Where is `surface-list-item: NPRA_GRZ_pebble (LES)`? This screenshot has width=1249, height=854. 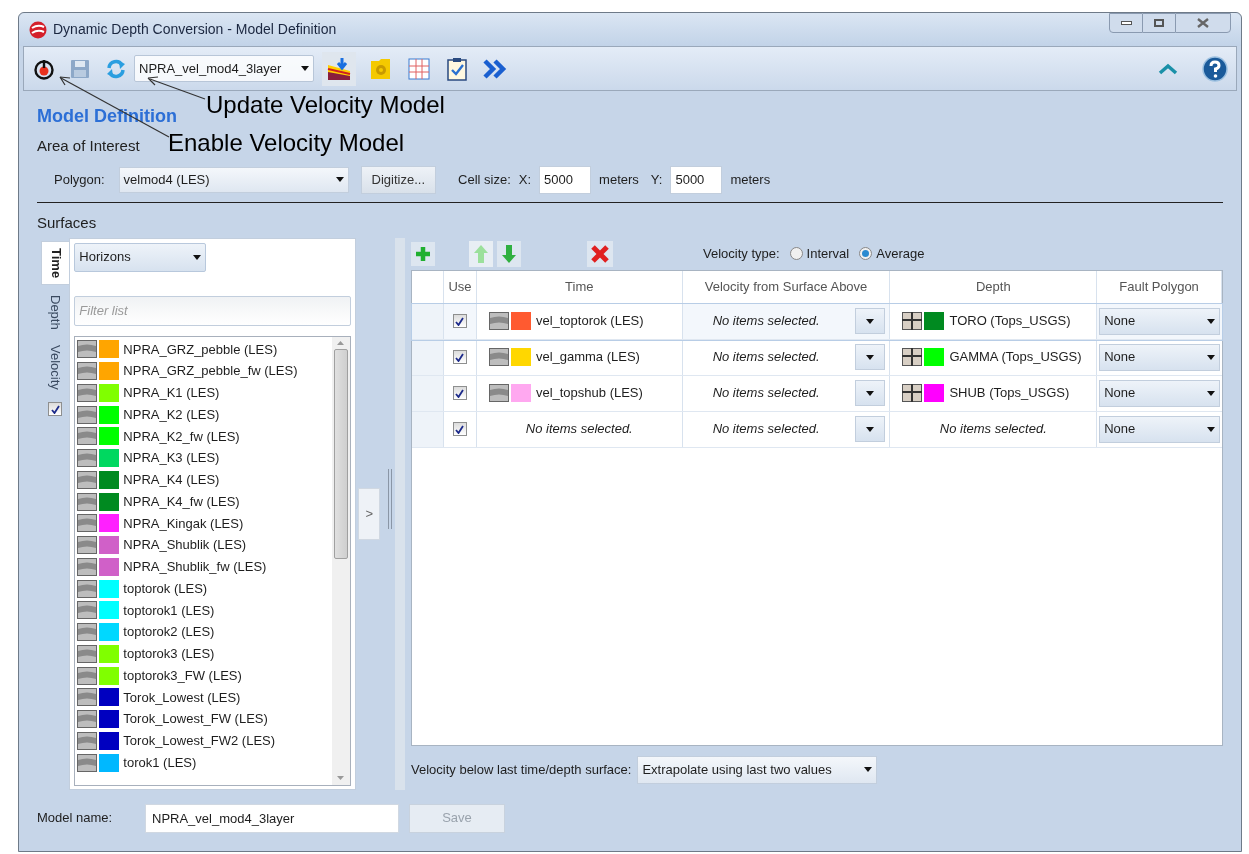 surface-list-item: NPRA_GRZ_pebble (LES) is located at coordinates (204, 349).